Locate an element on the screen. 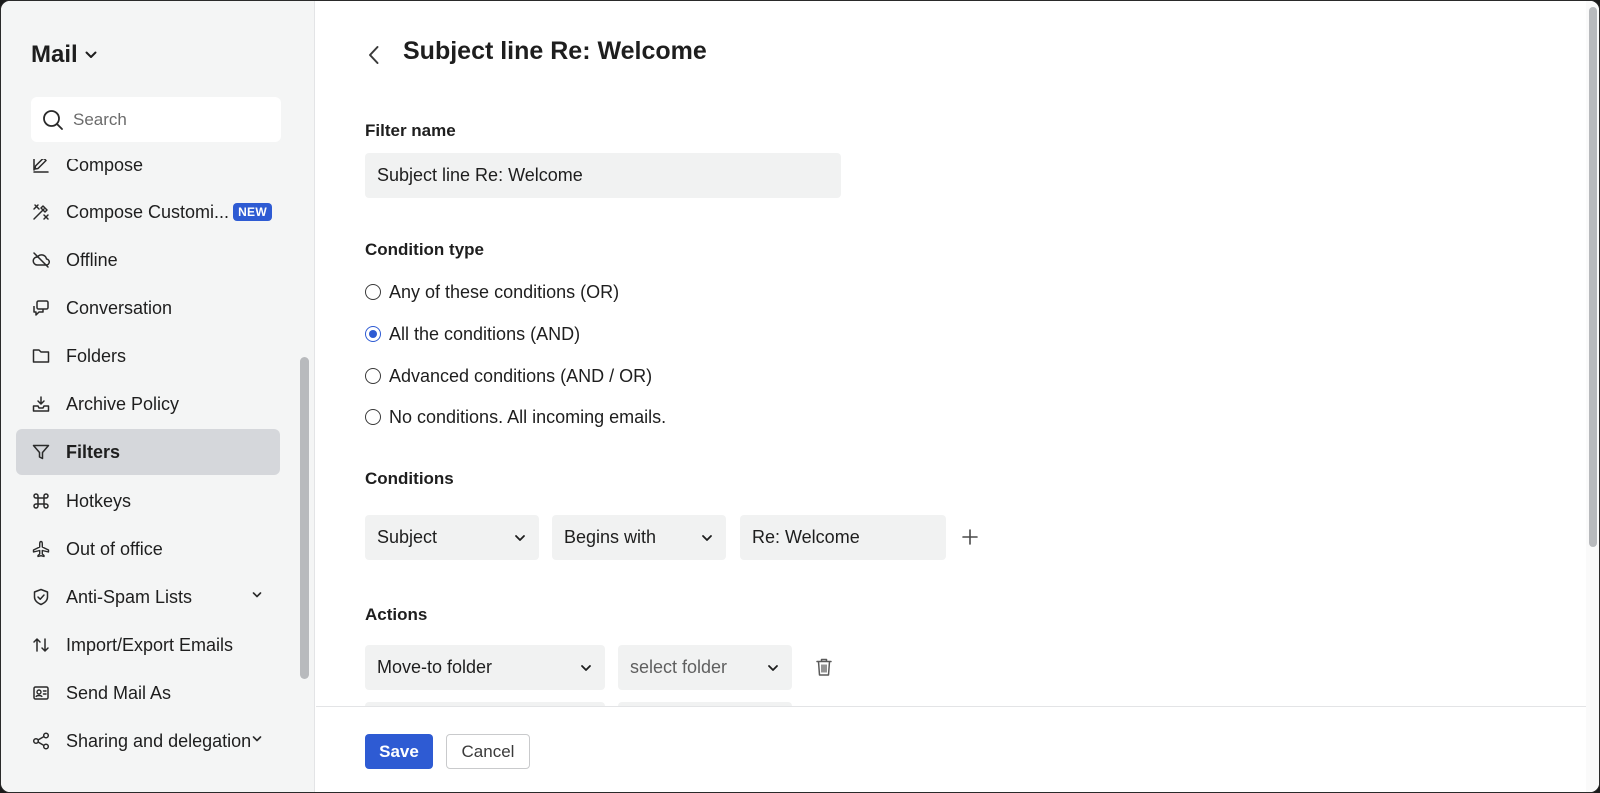 The image size is (1600, 793). condition-value-input is located at coordinates (843, 537).